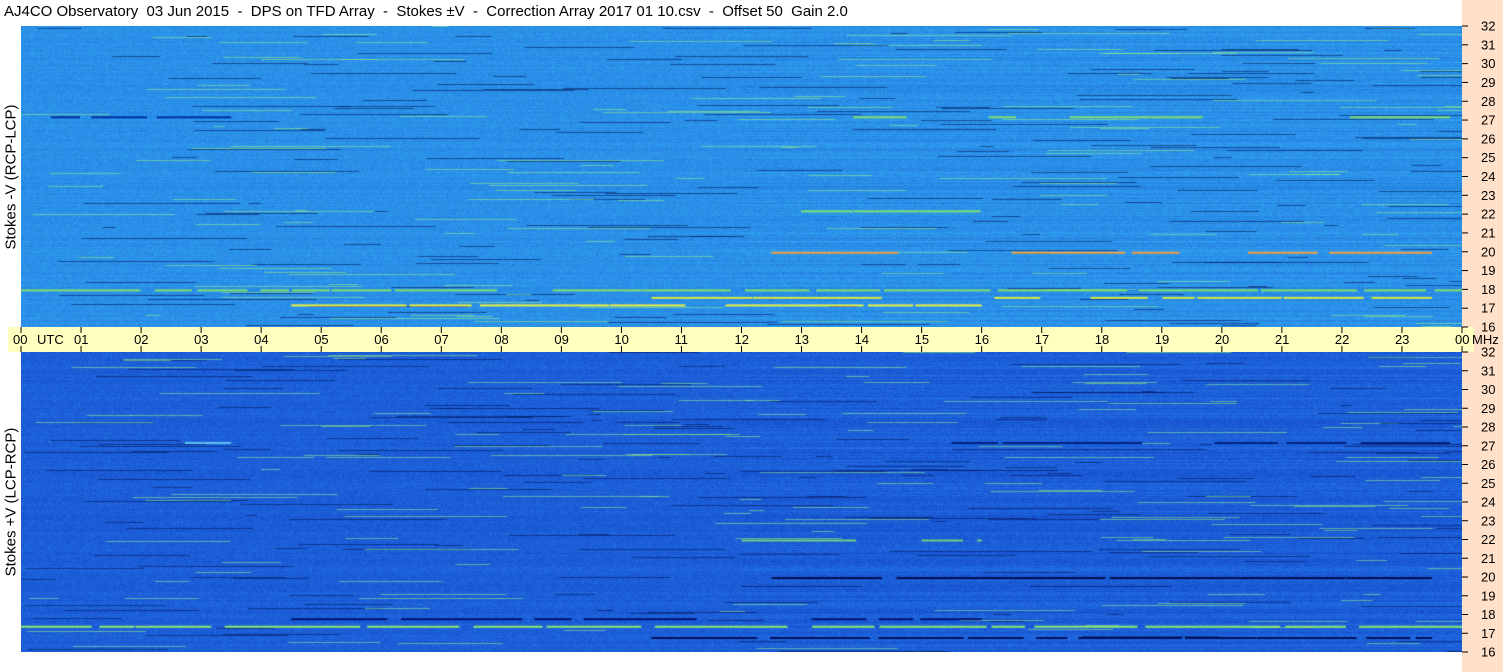 This screenshot has width=1503, height=672. Describe the element at coordinates (11, 176) in the screenshot. I see `top-panel-ylabel-text: Stokes -V (RCP-LCP)` at that location.